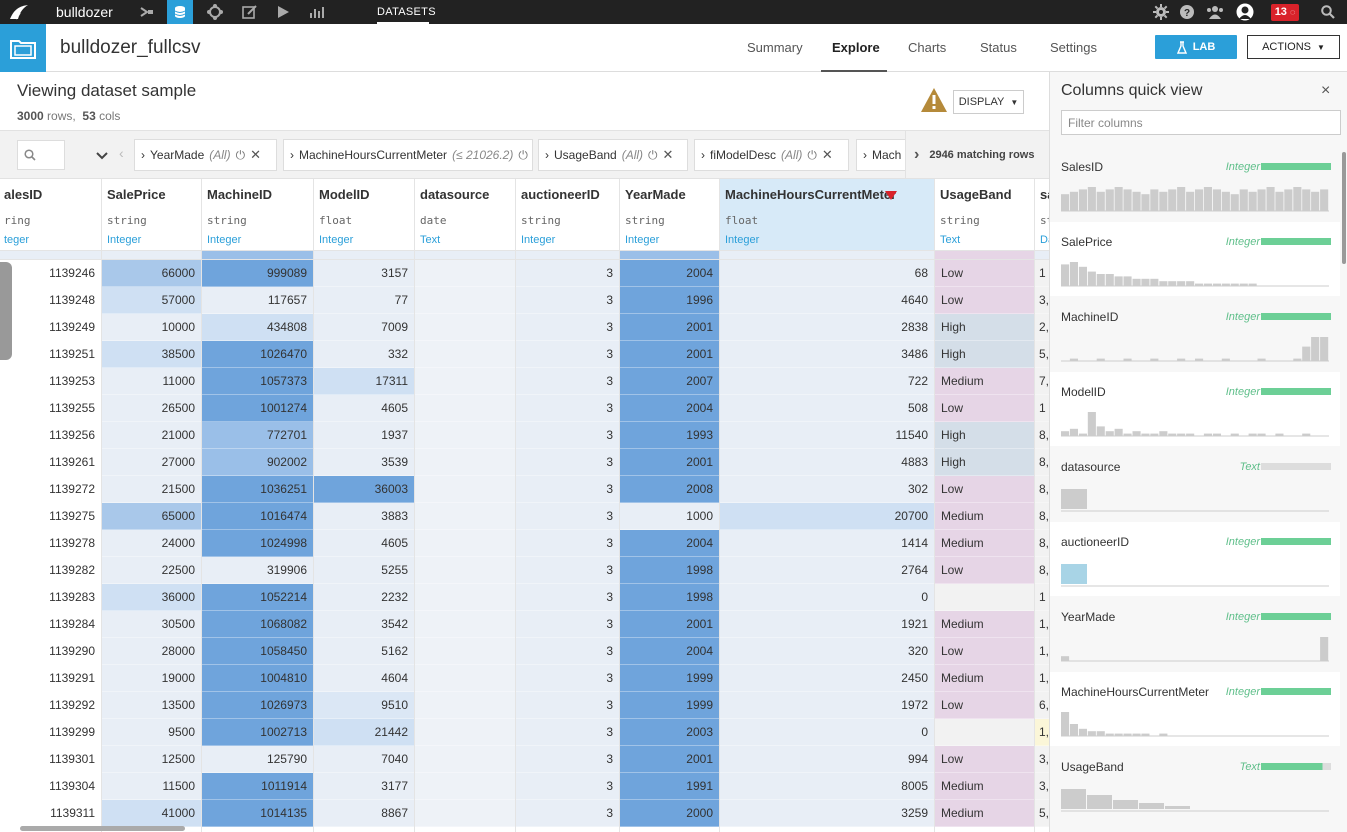 This screenshot has height=832, width=1347. What do you see at coordinates (827, 813) in the screenshot?
I see `table-cell: 3259` at bounding box center [827, 813].